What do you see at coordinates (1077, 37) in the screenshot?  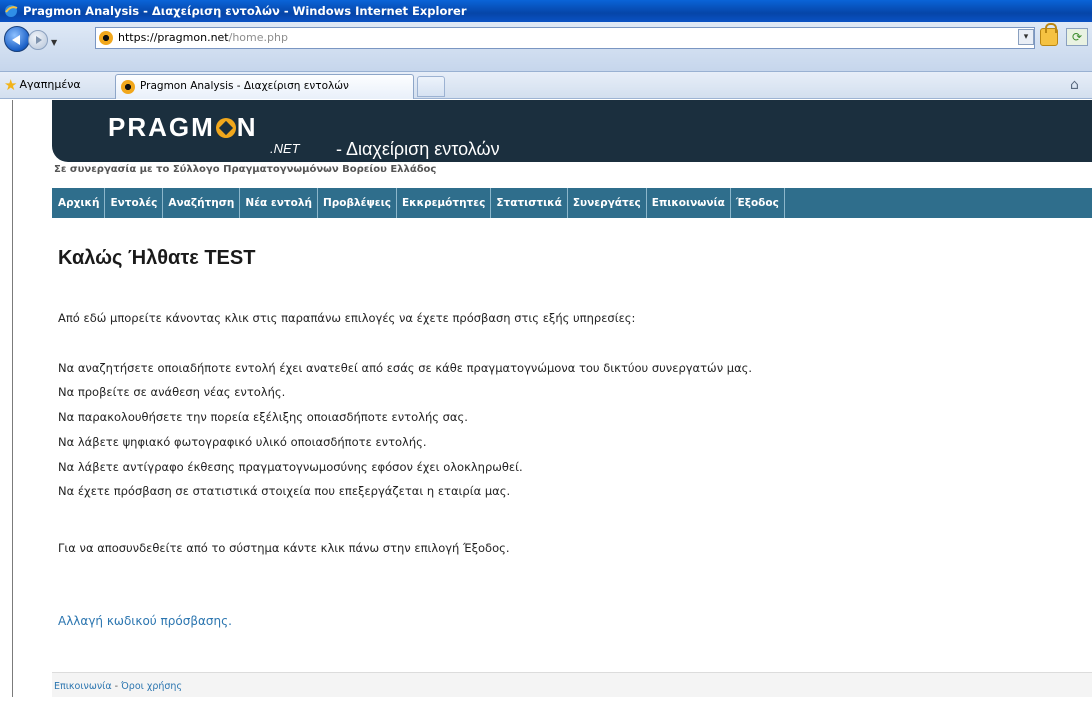 I see `compatibility-icon: ⟳` at bounding box center [1077, 37].